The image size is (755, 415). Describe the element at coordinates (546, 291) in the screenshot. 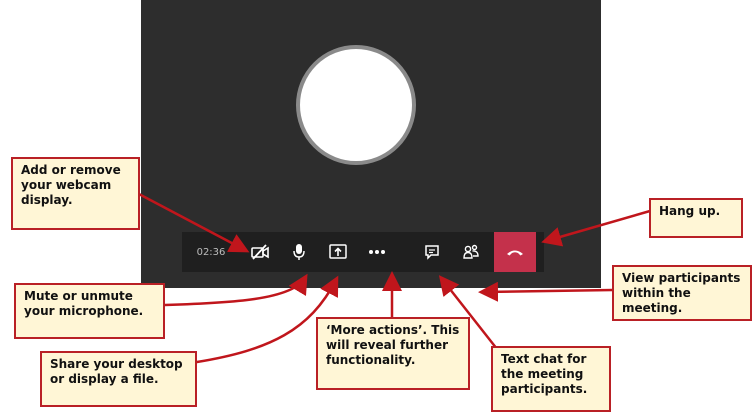

I see `arrow-participants` at that location.